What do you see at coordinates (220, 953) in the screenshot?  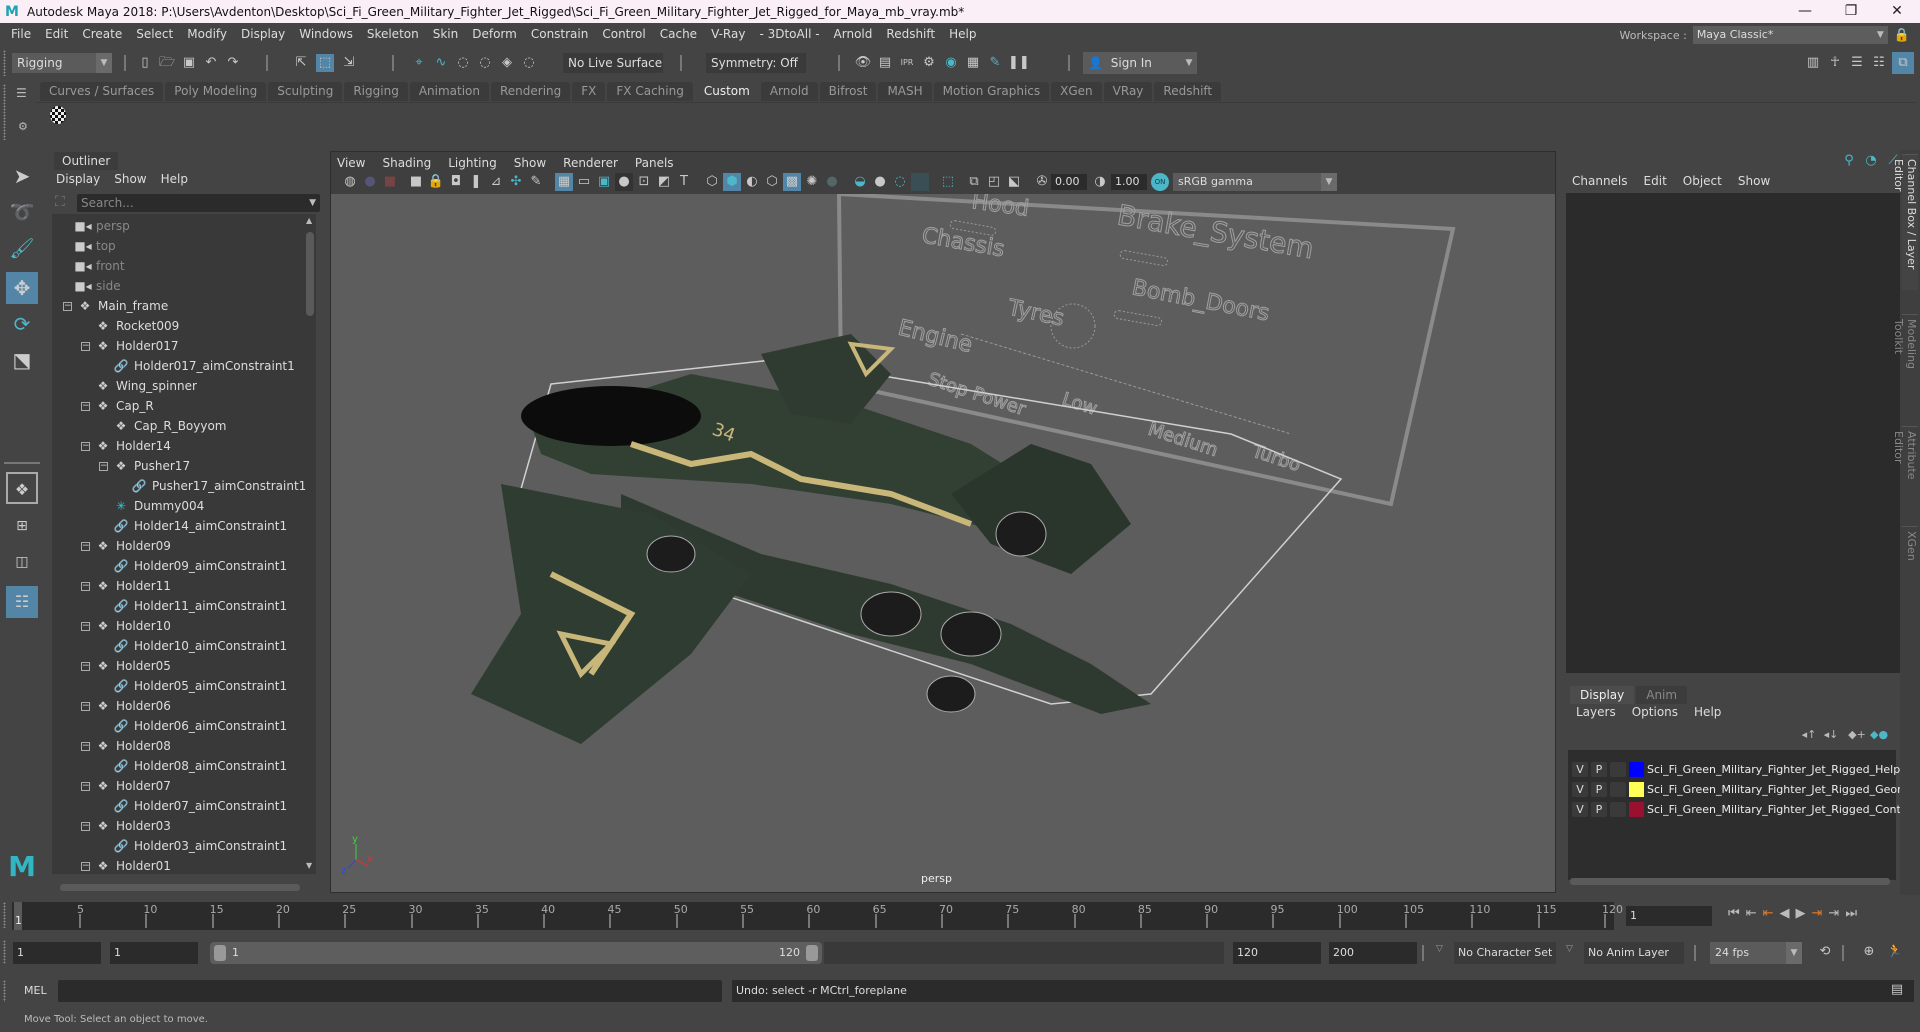 I see `range-start-handle` at bounding box center [220, 953].